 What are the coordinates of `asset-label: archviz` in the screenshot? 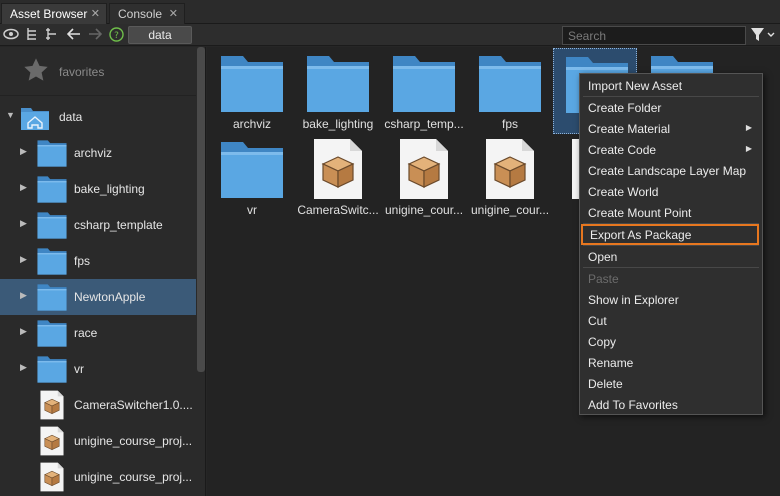 It's located at (251, 124).